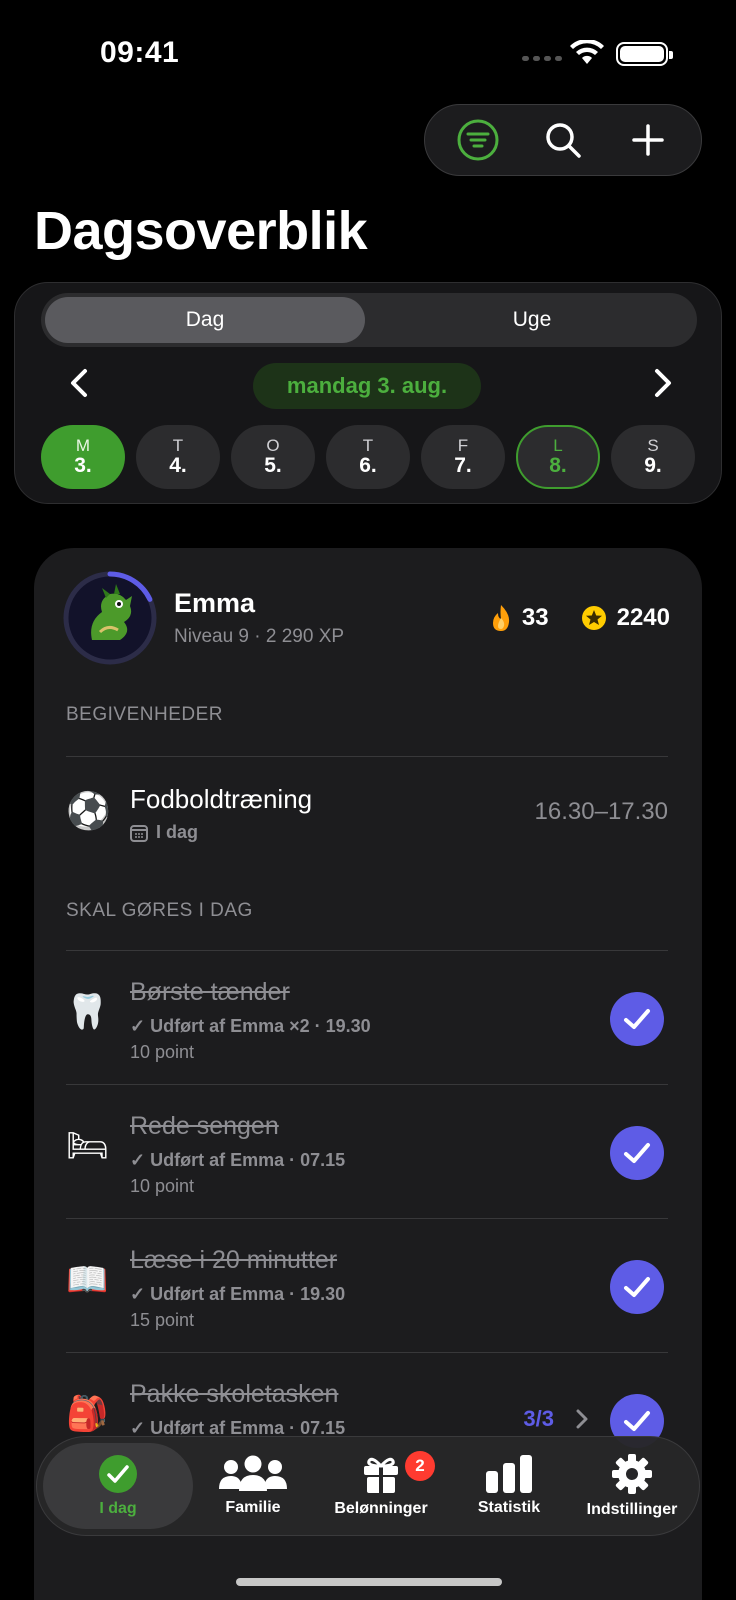 The height and width of the screenshot is (1600, 736). Describe the element at coordinates (367, 386) in the screenshot. I see `current-date: mandag 3. aug.` at that location.